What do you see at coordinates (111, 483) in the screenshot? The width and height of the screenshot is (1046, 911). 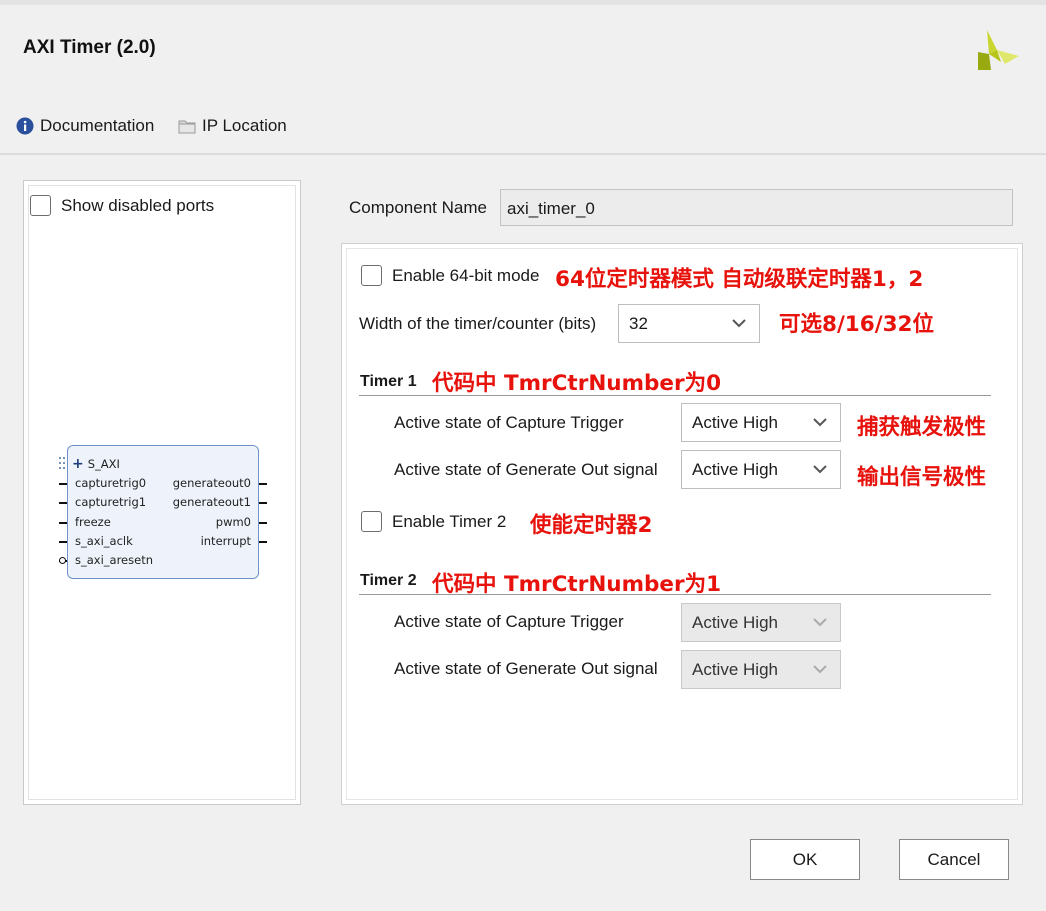 I see `port-capturetrig0: capturetrig0` at bounding box center [111, 483].